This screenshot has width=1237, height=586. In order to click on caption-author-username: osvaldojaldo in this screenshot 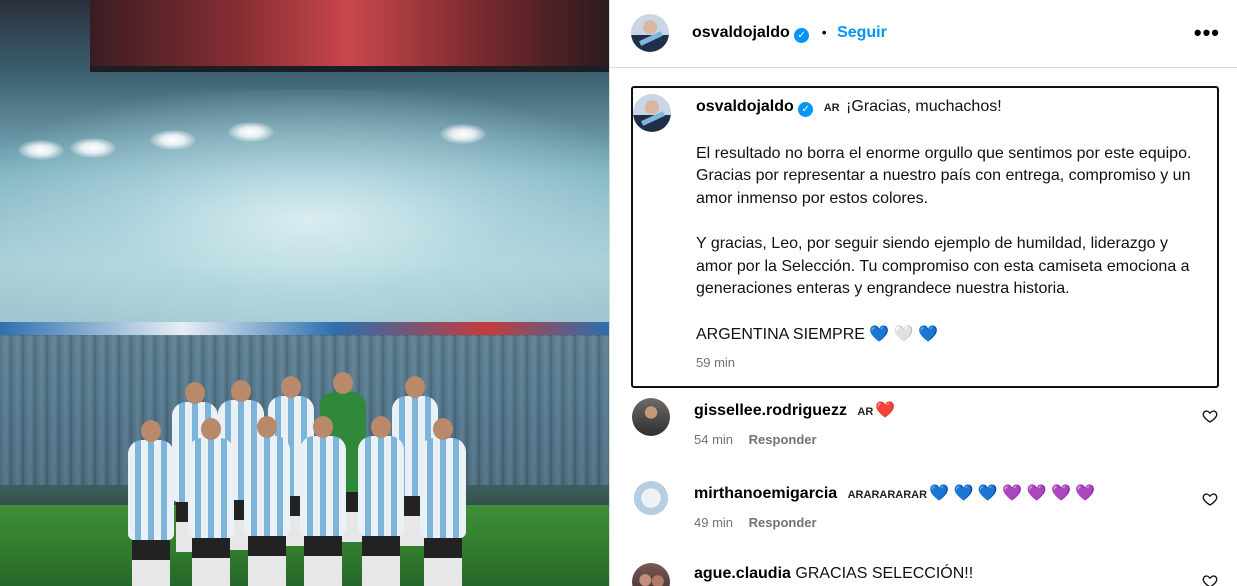, I will do `click(745, 106)`.